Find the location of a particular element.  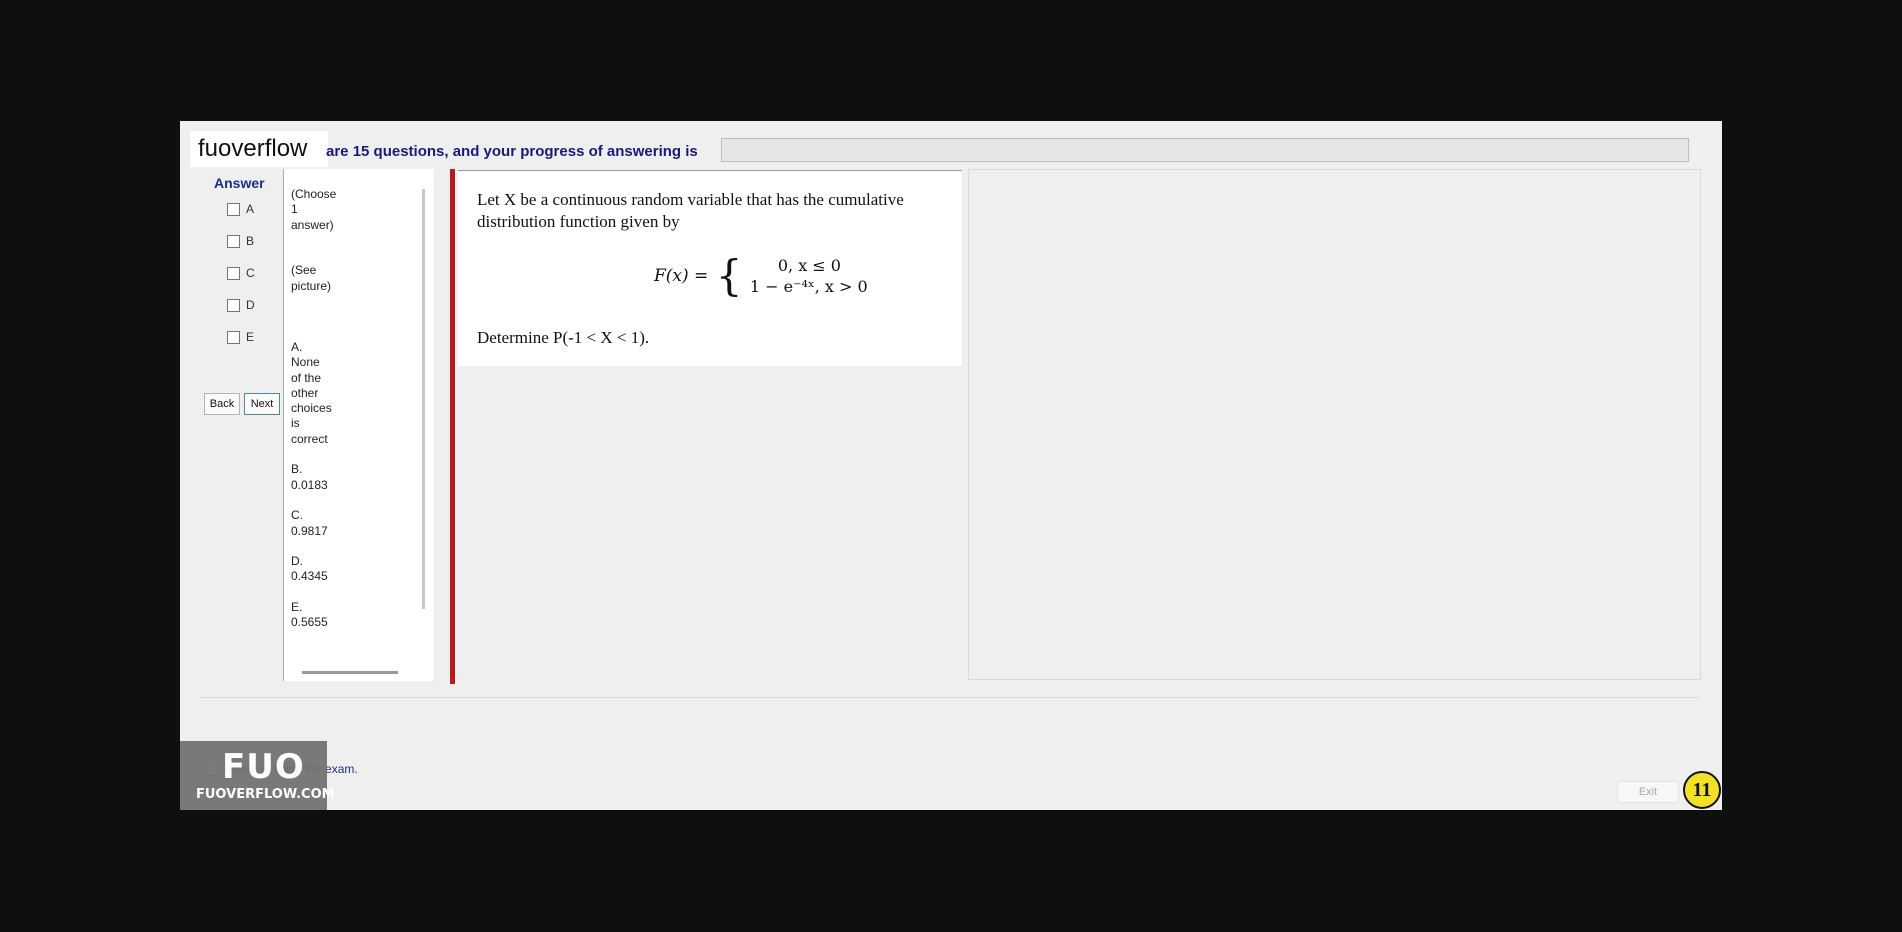

next-button: Next is located at coordinates (262, 404).